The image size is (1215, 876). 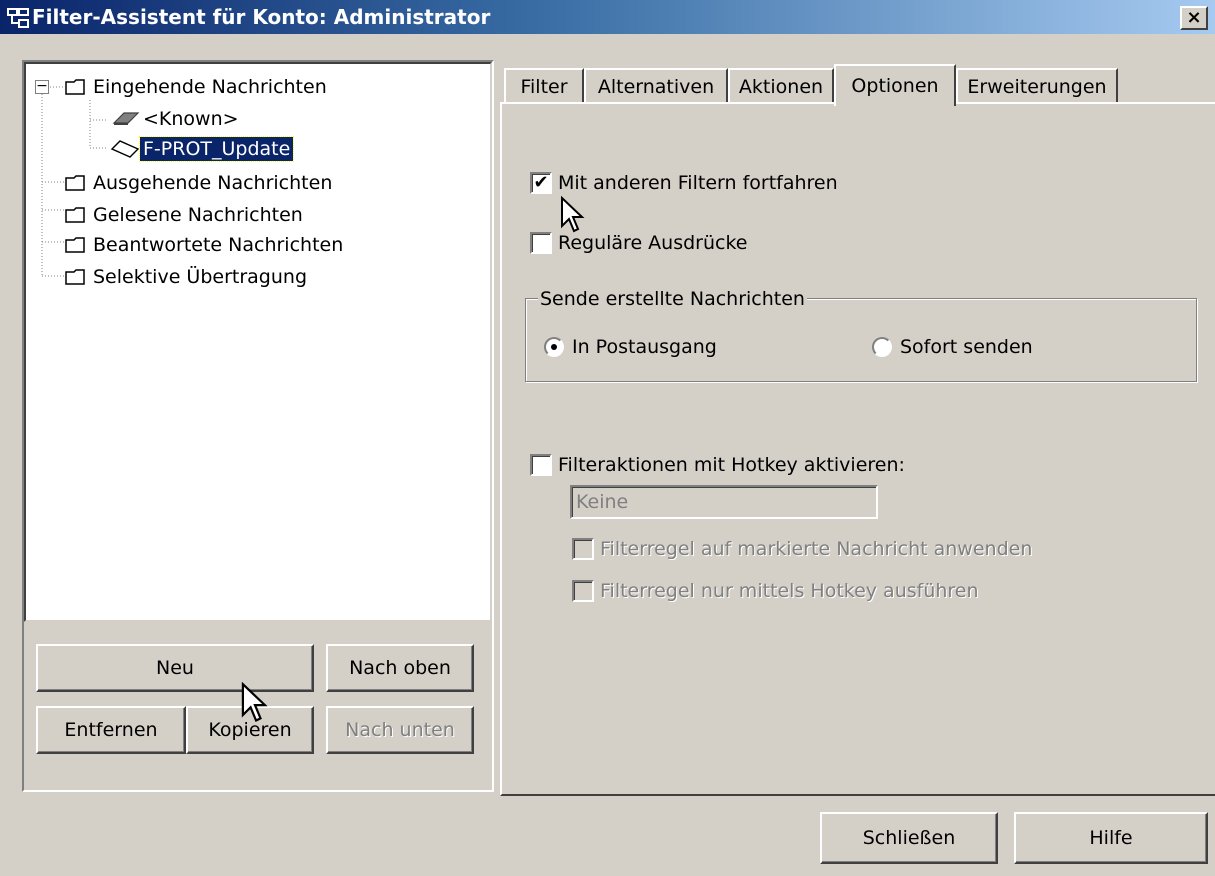 What do you see at coordinates (1037, 86) in the screenshot?
I see `tab-erweiterungen: Erweiterungen` at bounding box center [1037, 86].